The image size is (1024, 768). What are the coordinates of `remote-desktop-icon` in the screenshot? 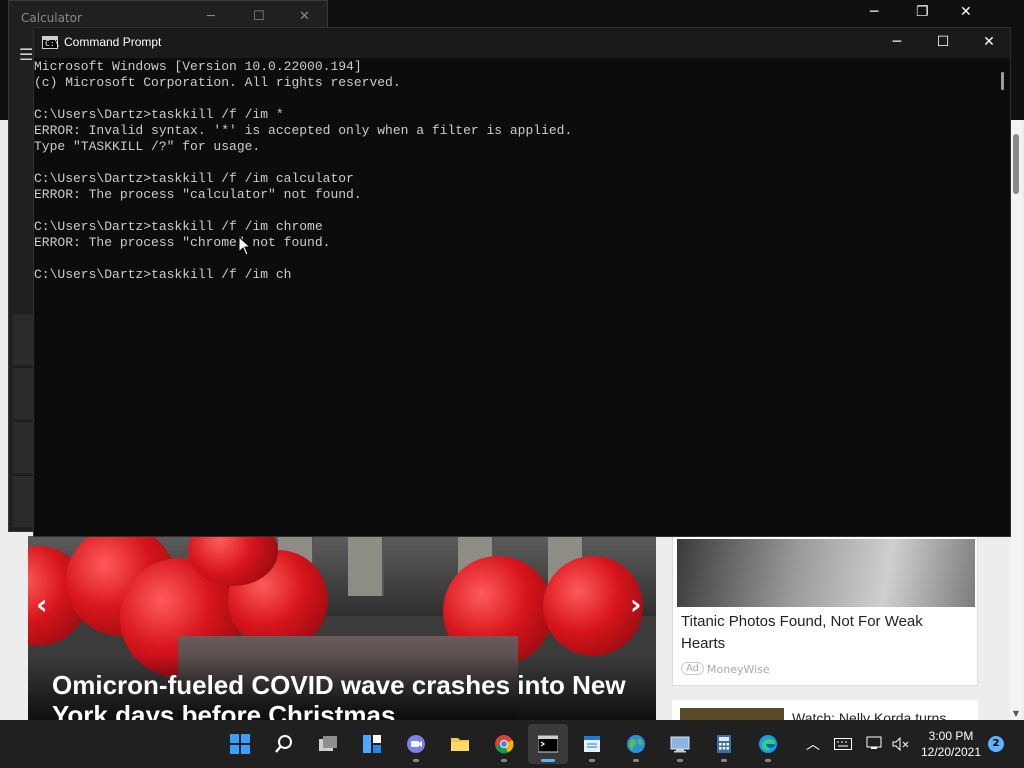 It's located at (680, 744).